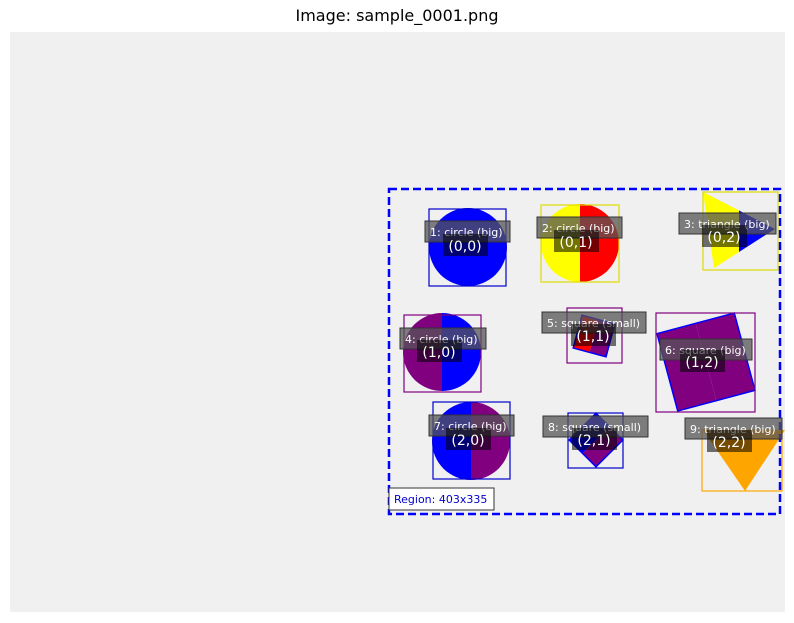 The width and height of the screenshot is (794, 623). I want to click on region-label: Region: 403x335, so click(440, 499).